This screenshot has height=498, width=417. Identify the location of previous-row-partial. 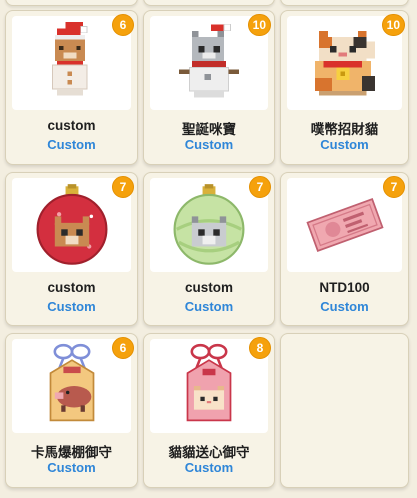
(208, 4).